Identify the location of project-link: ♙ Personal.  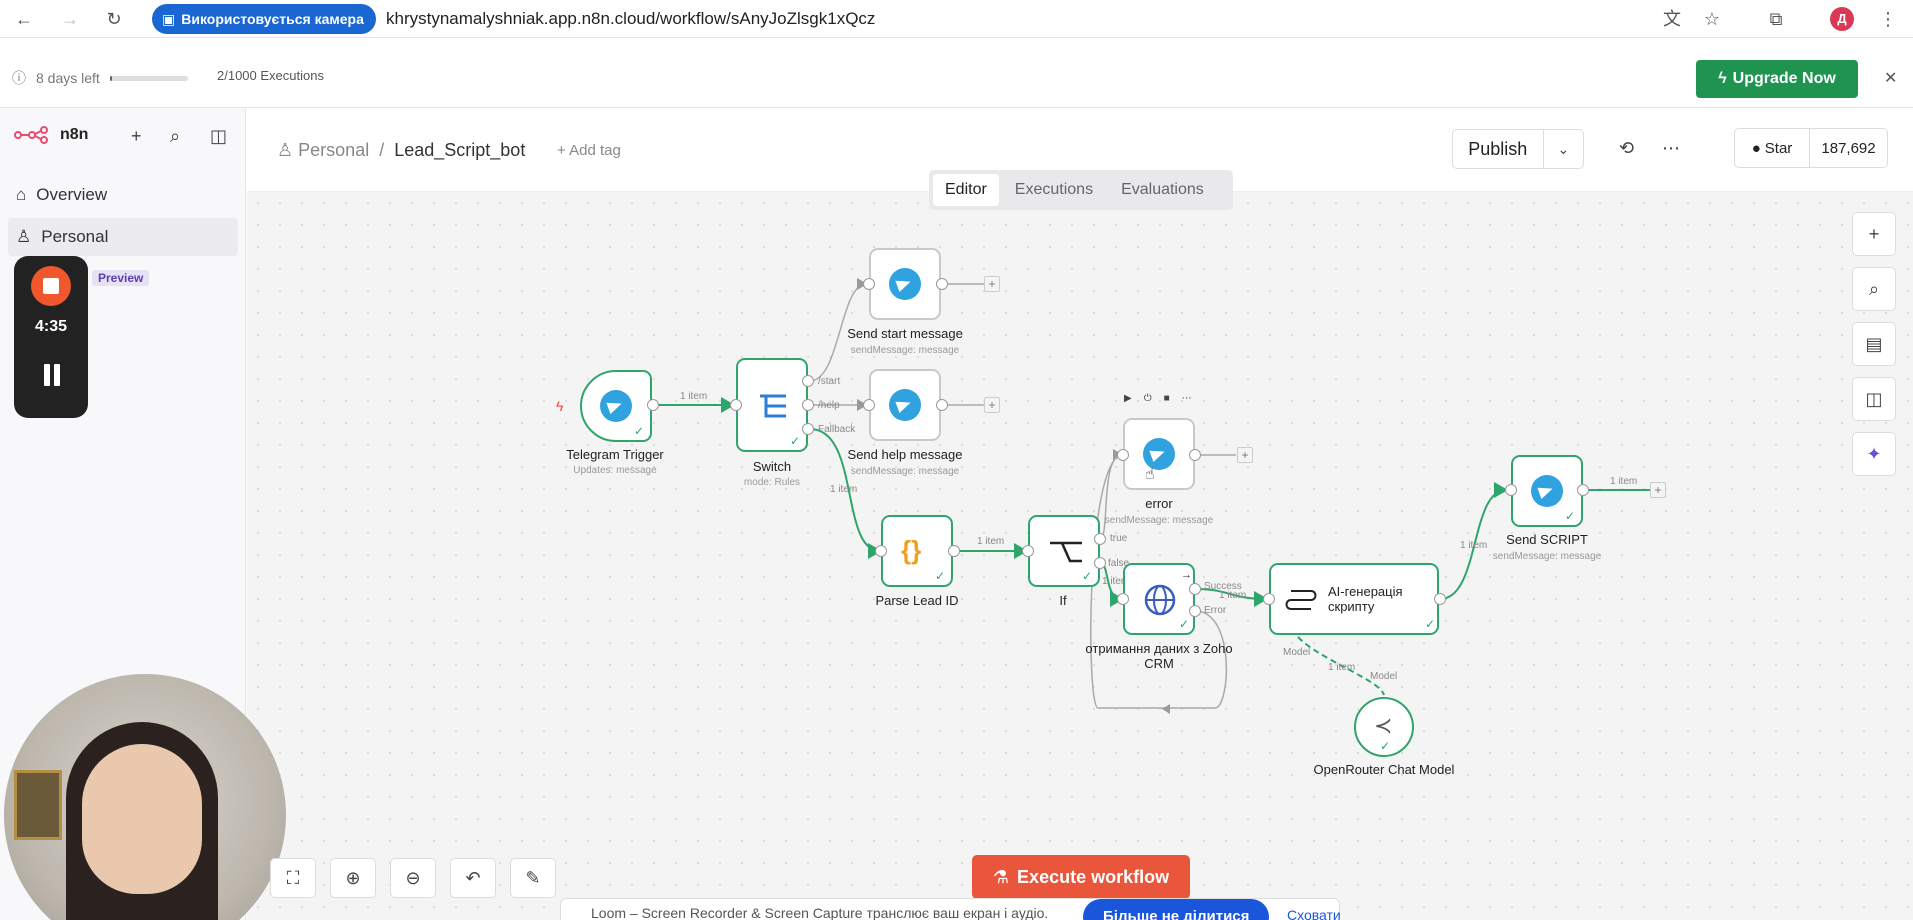
(323, 150).